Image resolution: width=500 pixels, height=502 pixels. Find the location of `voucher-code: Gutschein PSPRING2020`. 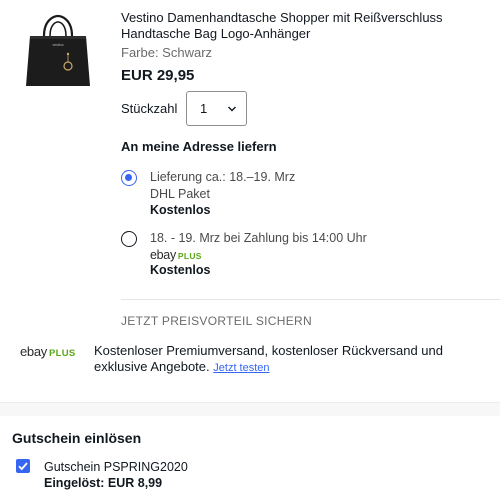

voucher-code: Gutschein PSPRING2020 is located at coordinates (116, 467).